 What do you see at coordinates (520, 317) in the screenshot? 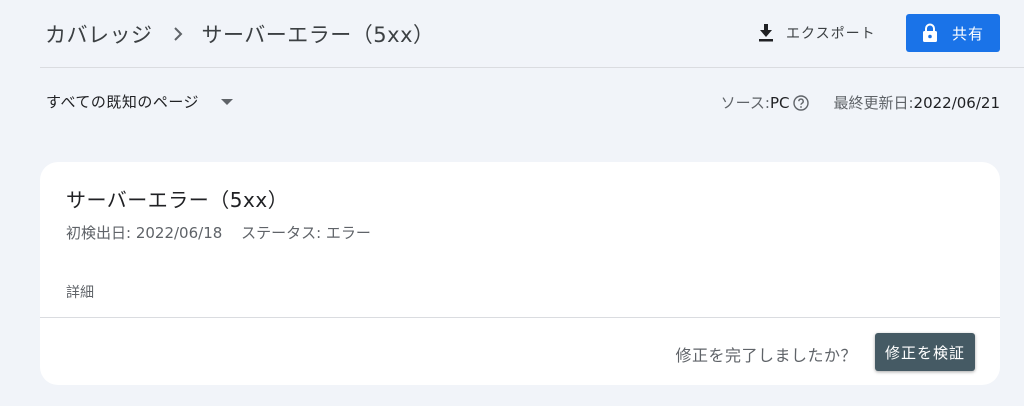
I see `card-divider` at bounding box center [520, 317].